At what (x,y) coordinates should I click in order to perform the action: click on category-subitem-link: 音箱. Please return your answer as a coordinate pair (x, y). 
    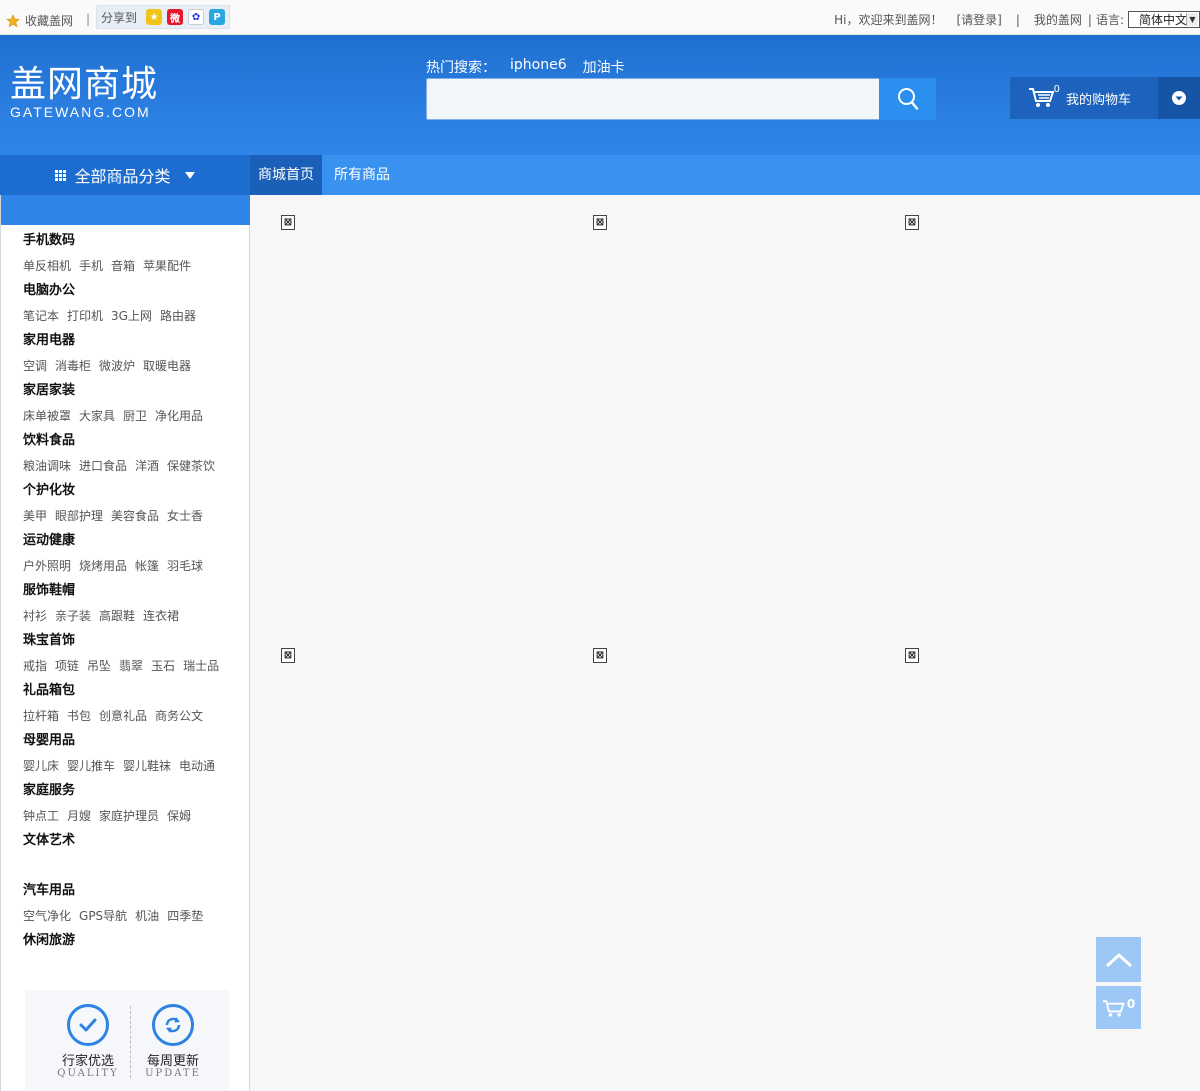
    Looking at the image, I should click on (123, 266).